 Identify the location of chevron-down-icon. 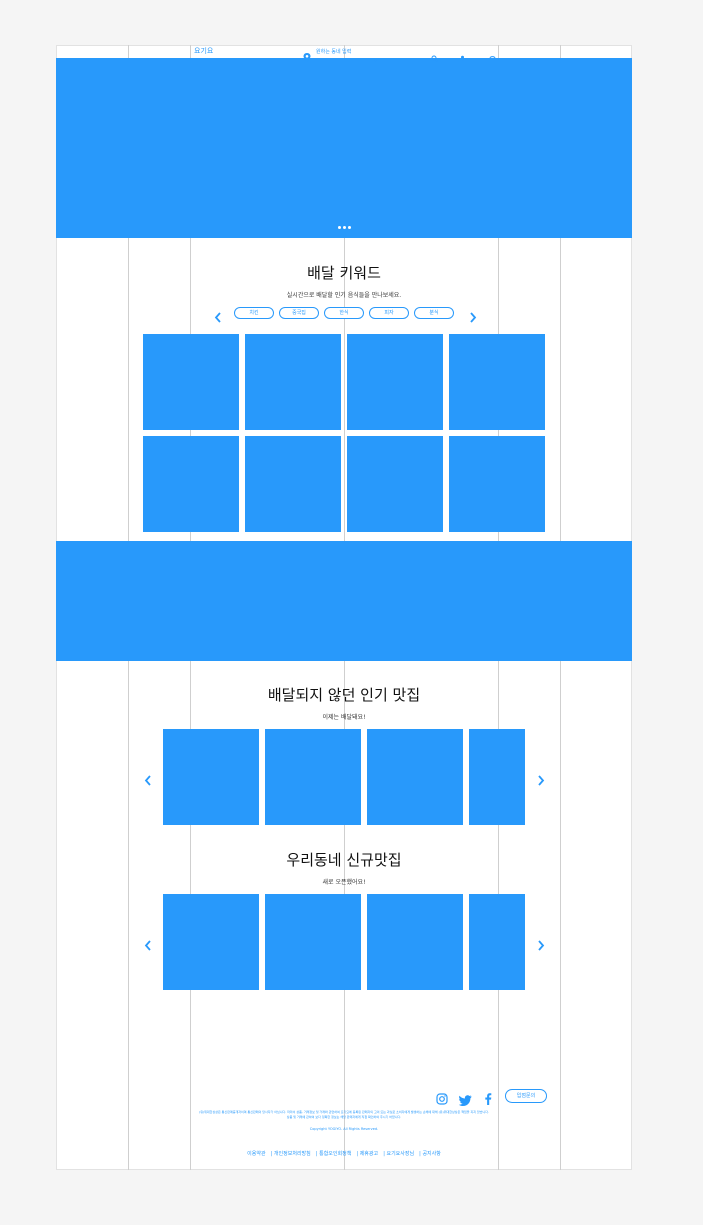
(375, 55).